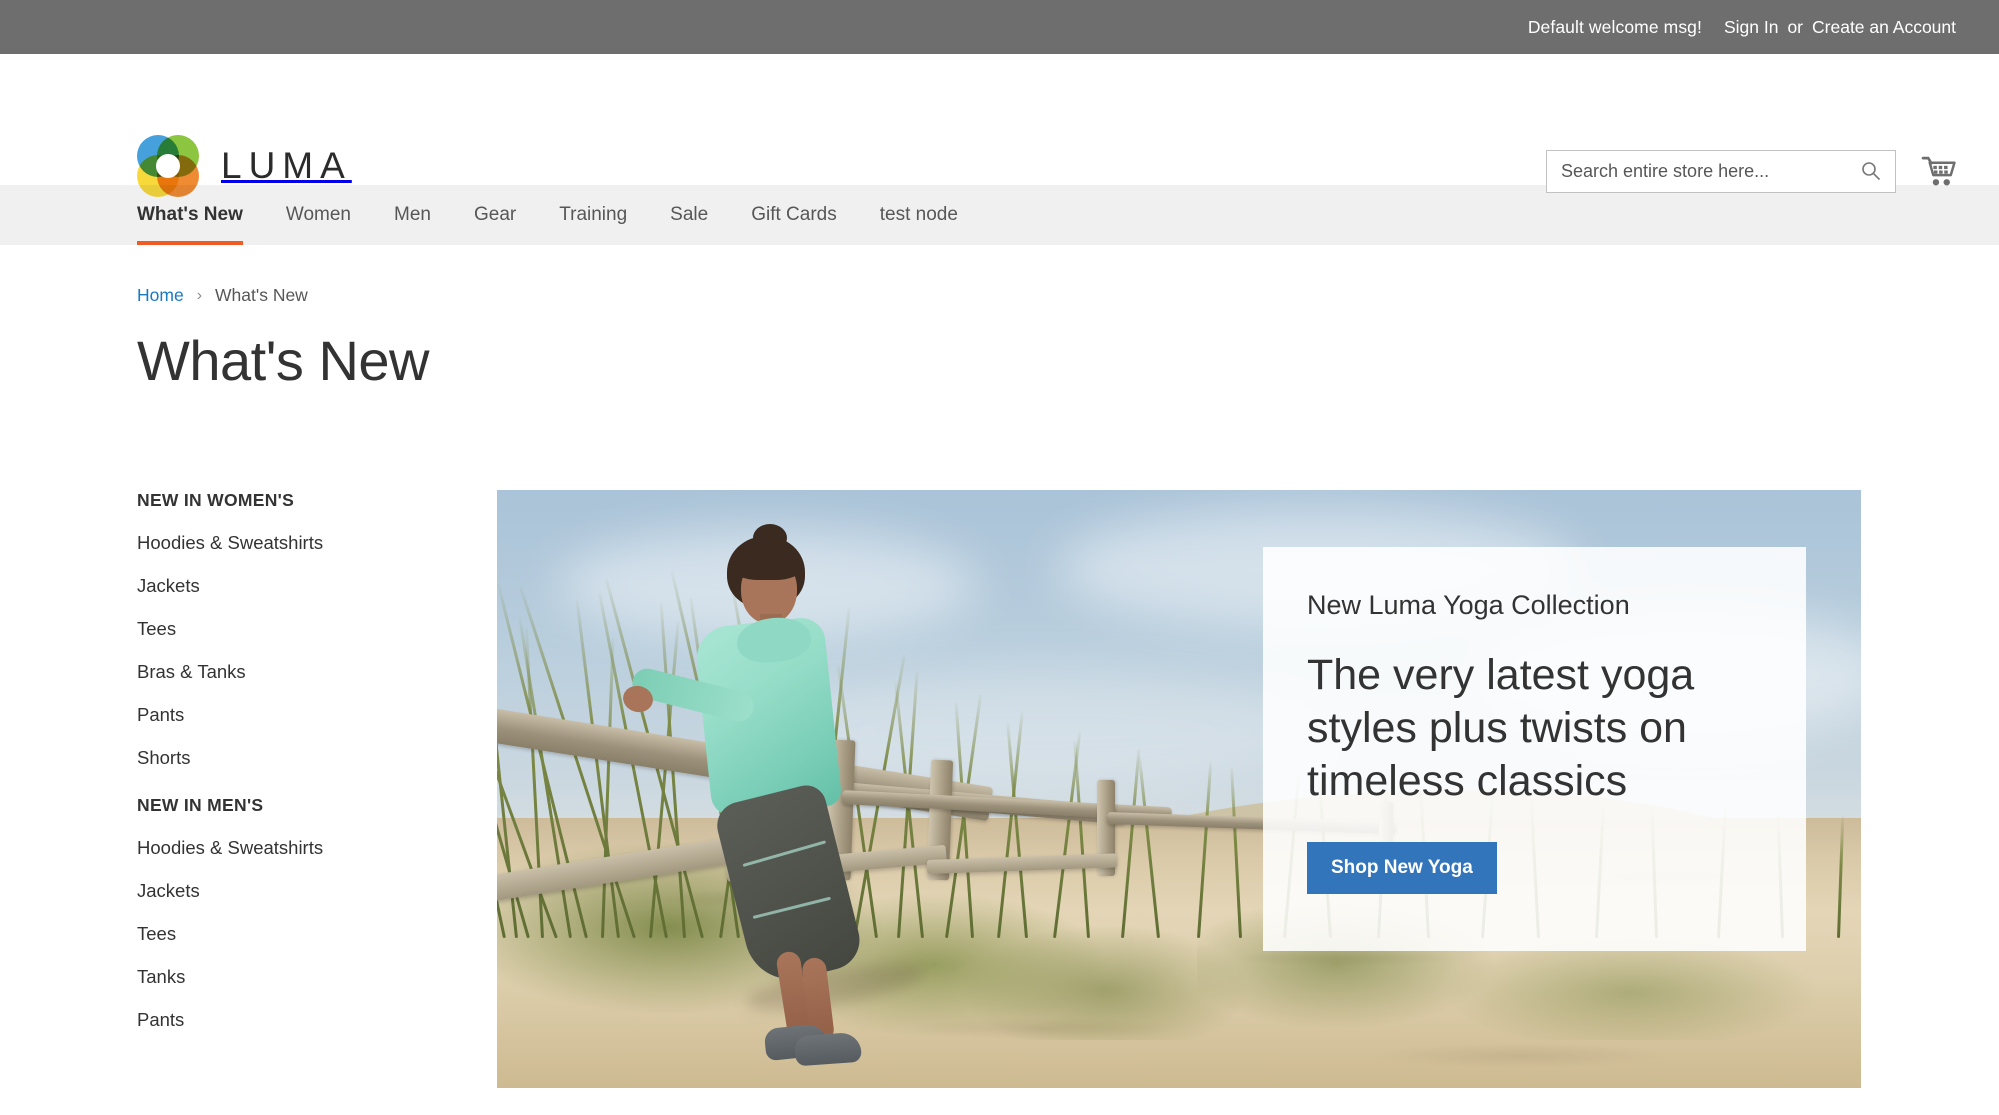 The height and width of the screenshot is (1115, 1999). Describe the element at coordinates (495, 215) in the screenshot. I see `nav-item-gear: Gear` at that location.